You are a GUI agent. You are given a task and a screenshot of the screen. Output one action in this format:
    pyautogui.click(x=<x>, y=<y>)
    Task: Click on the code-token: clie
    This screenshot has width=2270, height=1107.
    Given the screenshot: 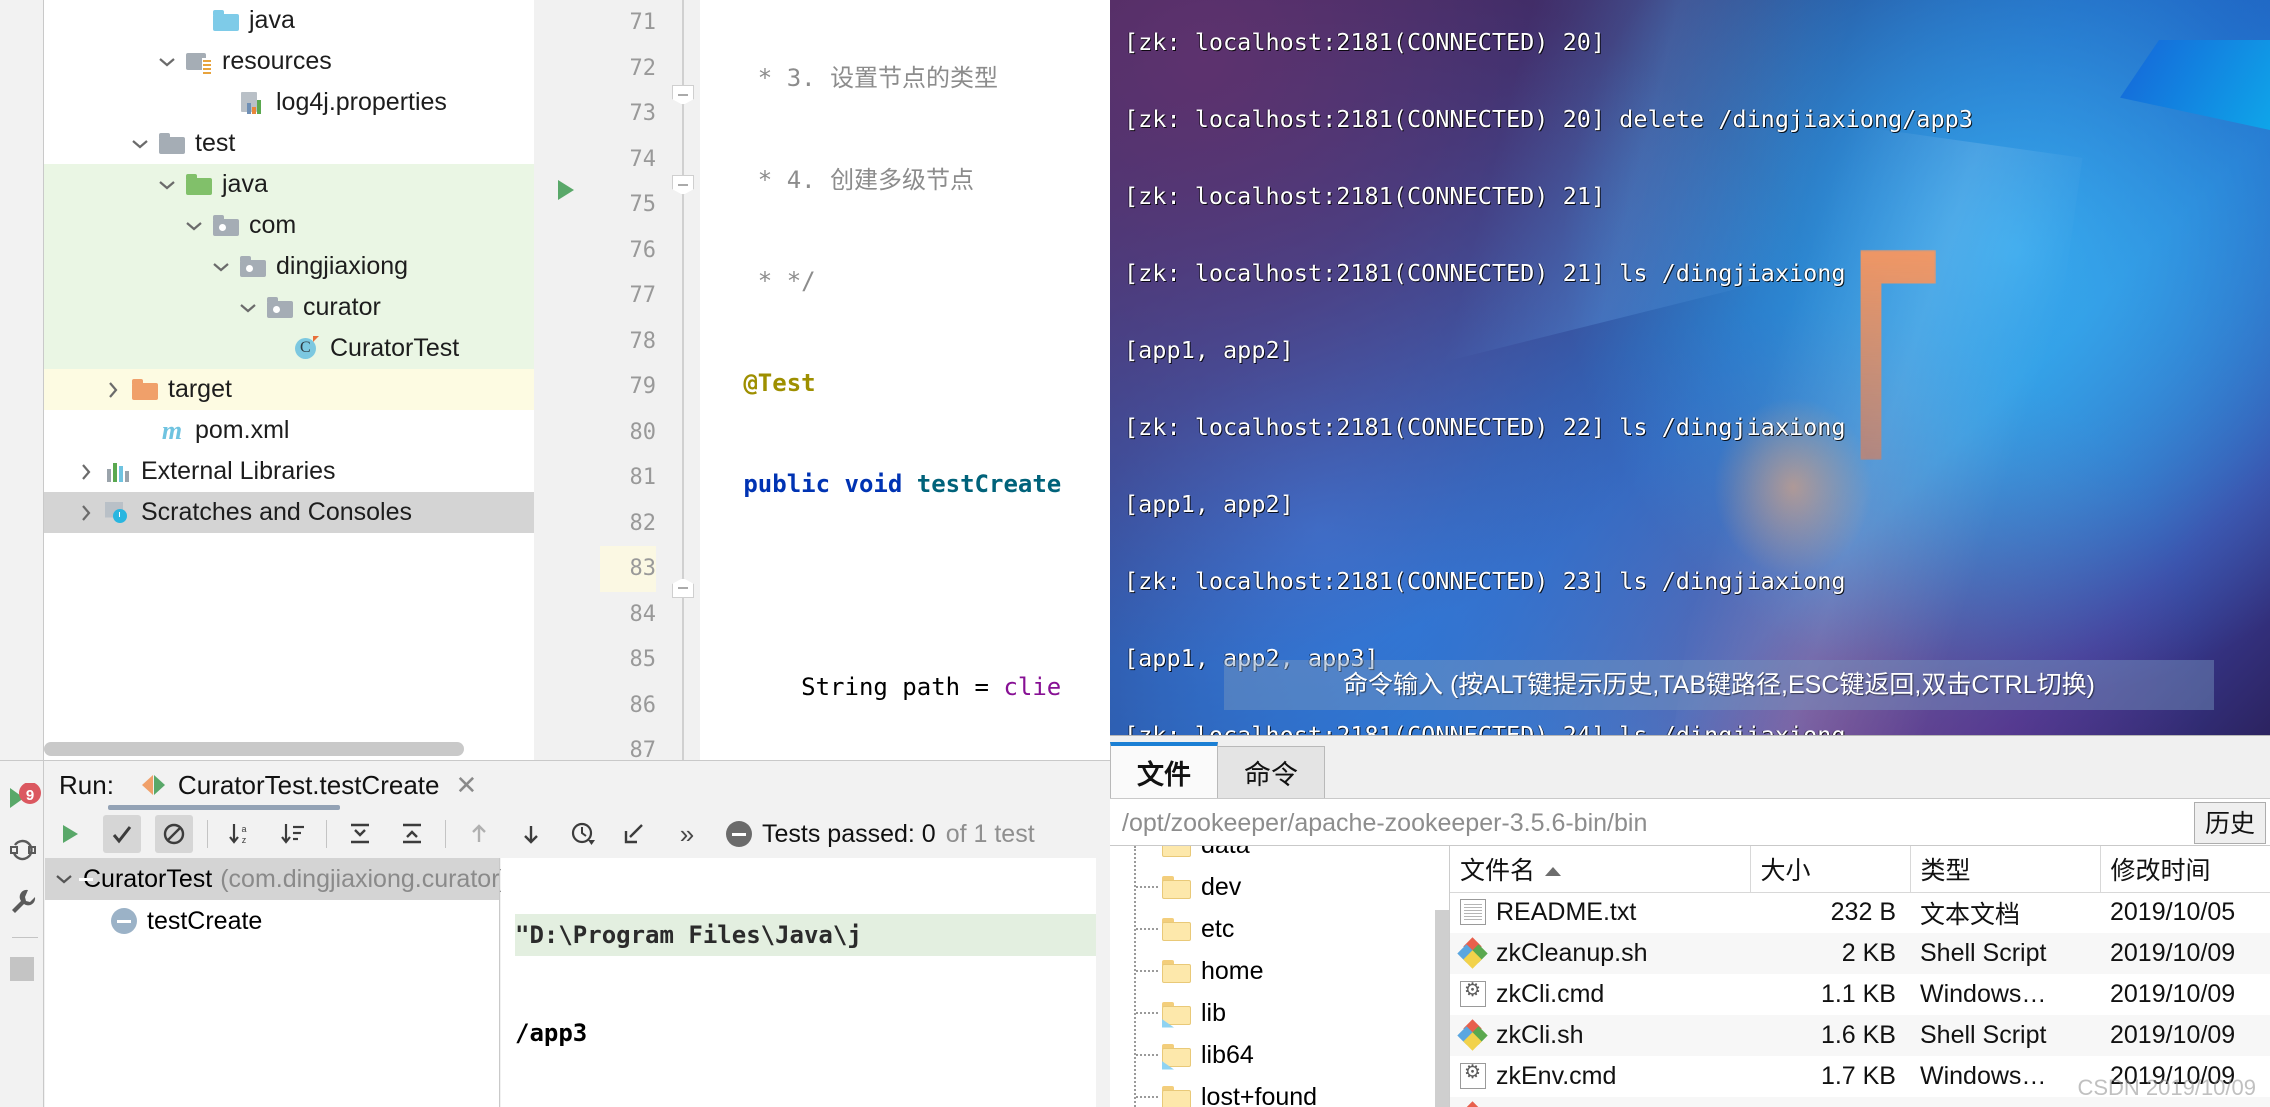 What is the action you would take?
    pyautogui.click(x=1032, y=687)
    